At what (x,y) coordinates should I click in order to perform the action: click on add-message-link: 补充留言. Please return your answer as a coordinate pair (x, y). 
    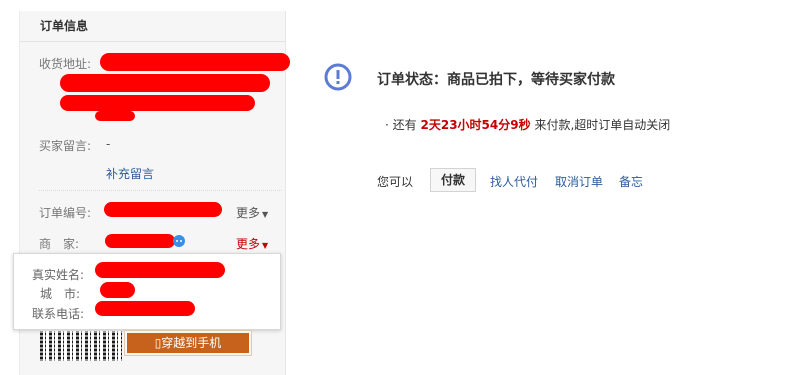
    Looking at the image, I should click on (130, 173).